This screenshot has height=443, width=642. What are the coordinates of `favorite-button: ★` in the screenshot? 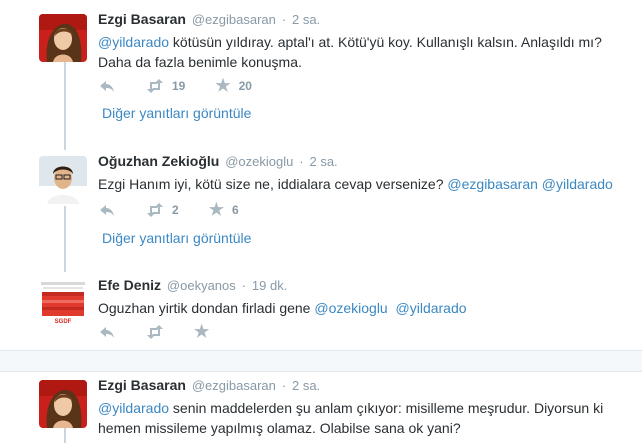 It's located at (202, 331).